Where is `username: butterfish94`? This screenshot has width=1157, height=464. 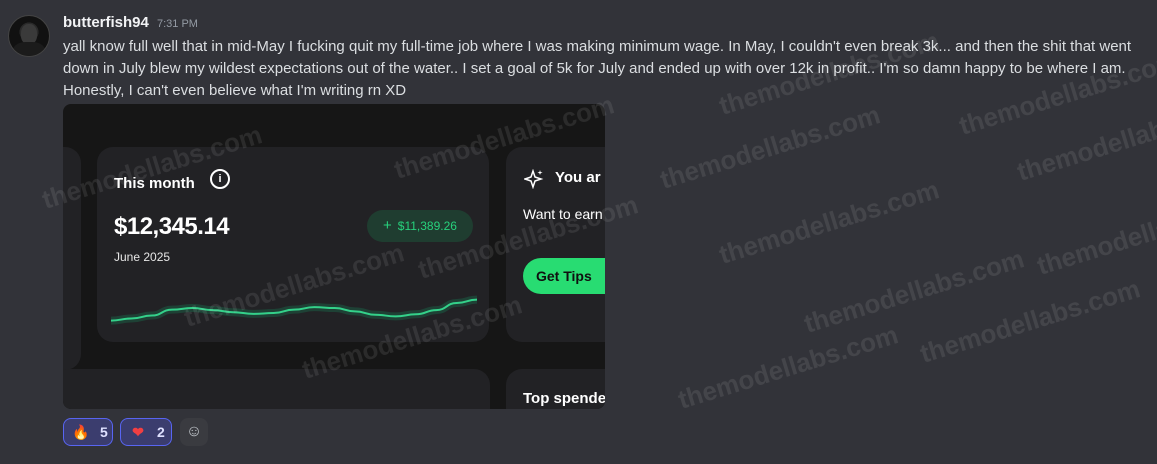
username: butterfish94 is located at coordinates (106, 22).